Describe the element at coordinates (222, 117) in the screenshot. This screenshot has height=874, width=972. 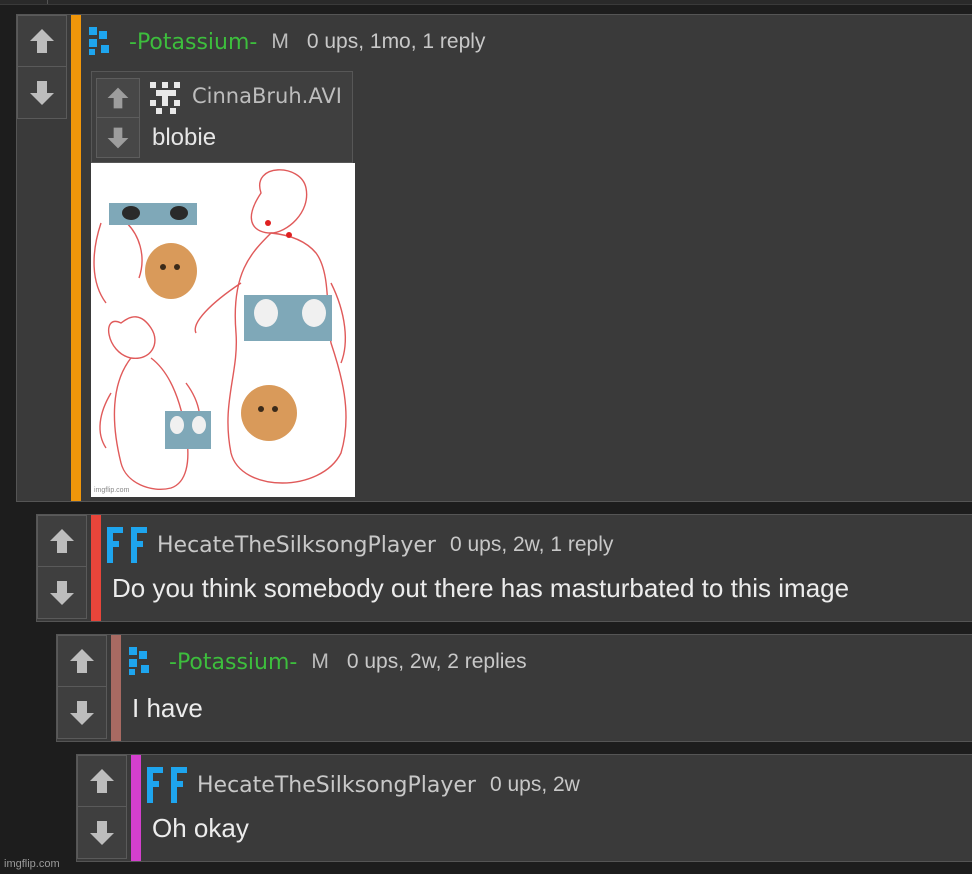
I see `embedded-header: CinnaBruh.AVI blobie` at that location.